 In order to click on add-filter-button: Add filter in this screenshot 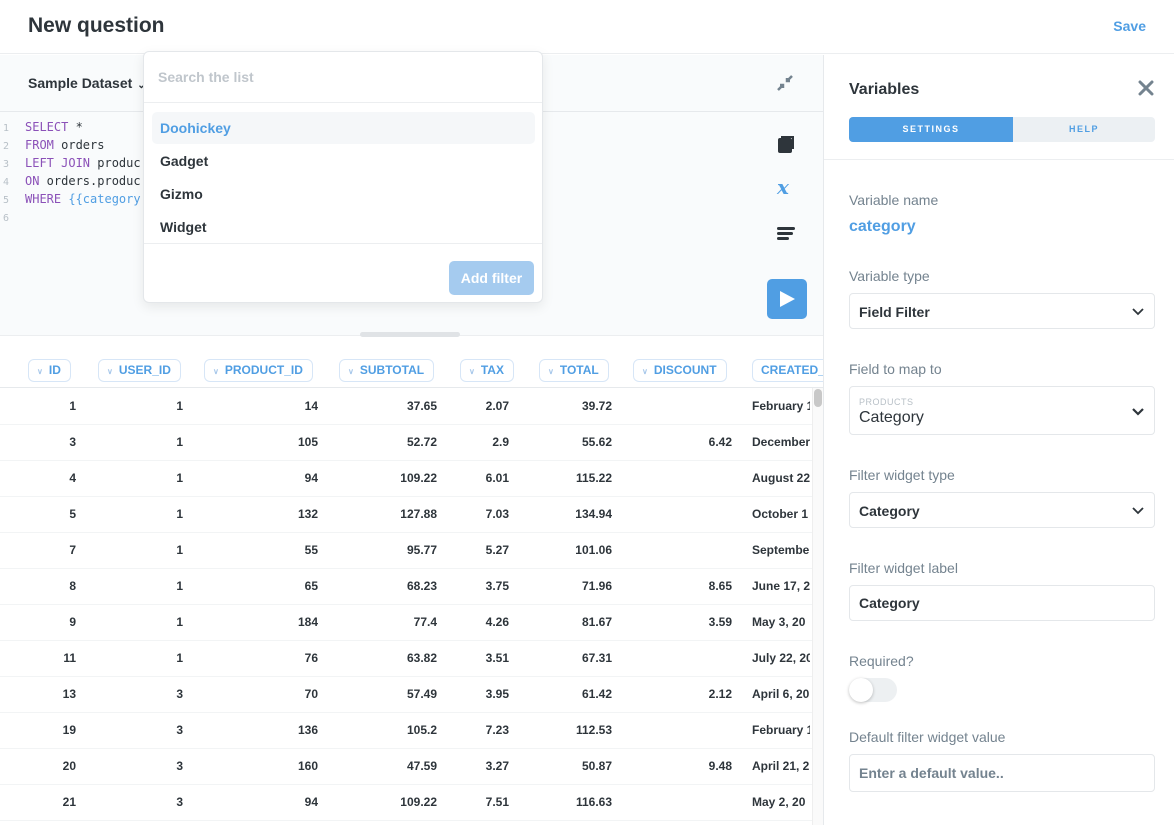, I will do `click(491, 278)`.